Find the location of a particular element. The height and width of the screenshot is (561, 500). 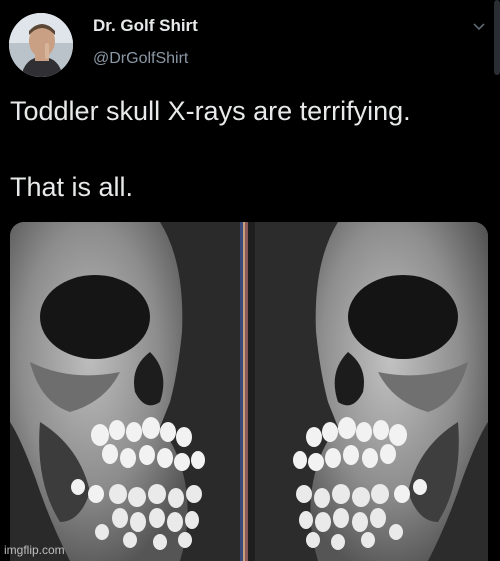

avatar is located at coordinates (41, 45).